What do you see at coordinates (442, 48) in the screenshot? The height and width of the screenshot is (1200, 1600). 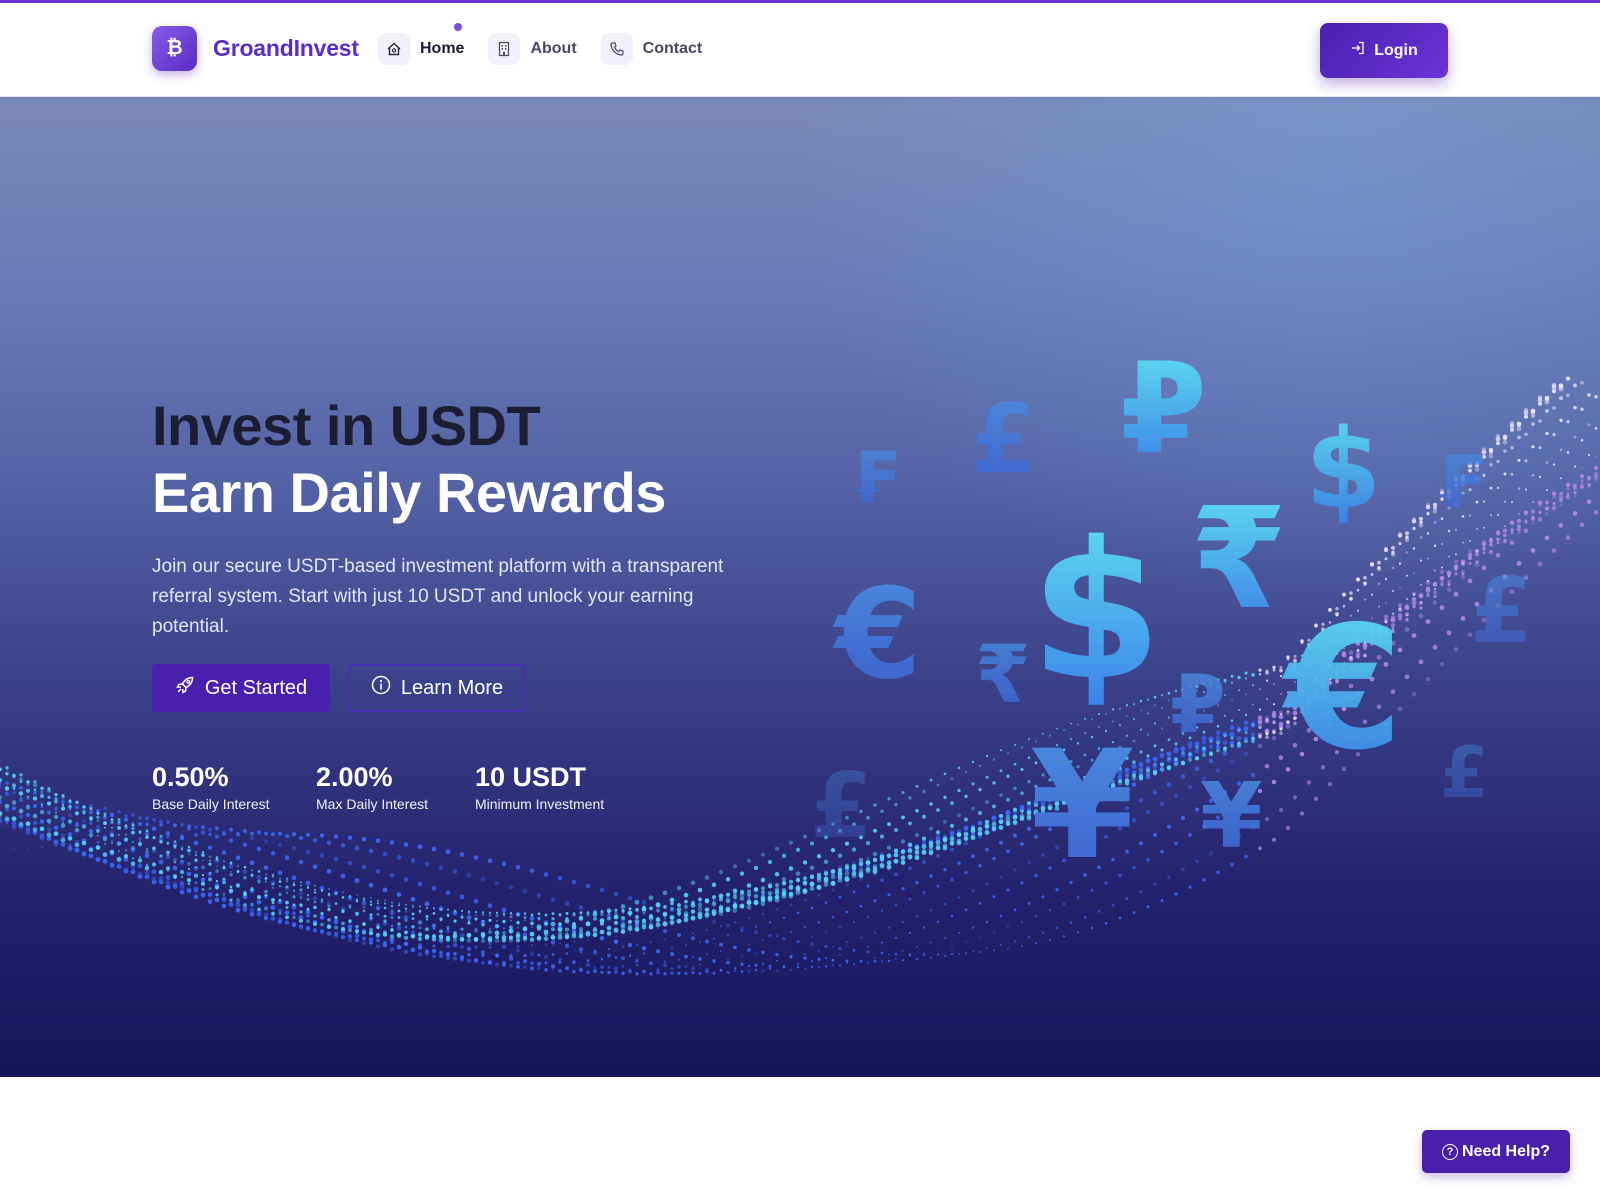 I see `nav-label-home: Home` at bounding box center [442, 48].